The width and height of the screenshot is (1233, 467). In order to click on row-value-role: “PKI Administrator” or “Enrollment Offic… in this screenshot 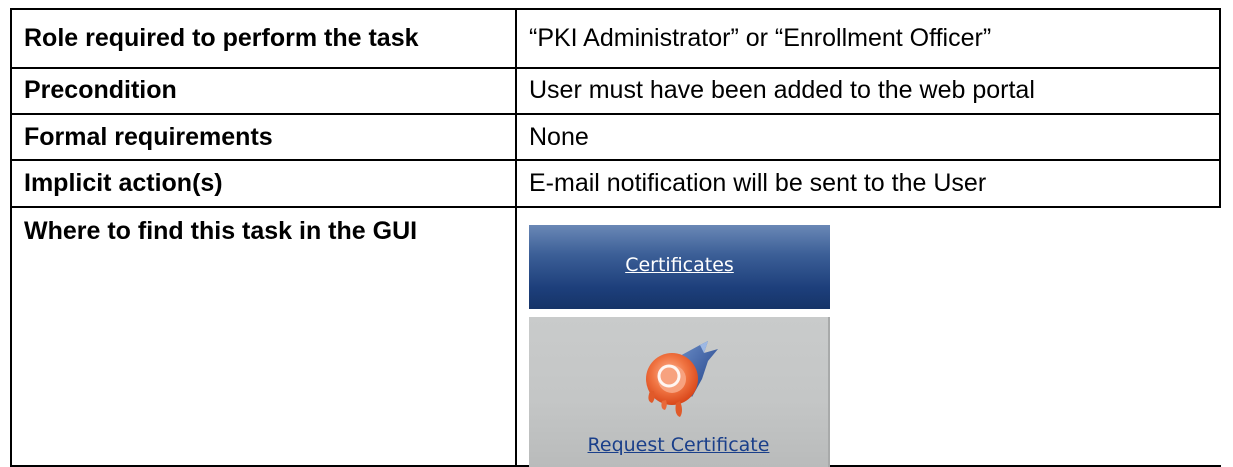, I will do `click(760, 38)`.